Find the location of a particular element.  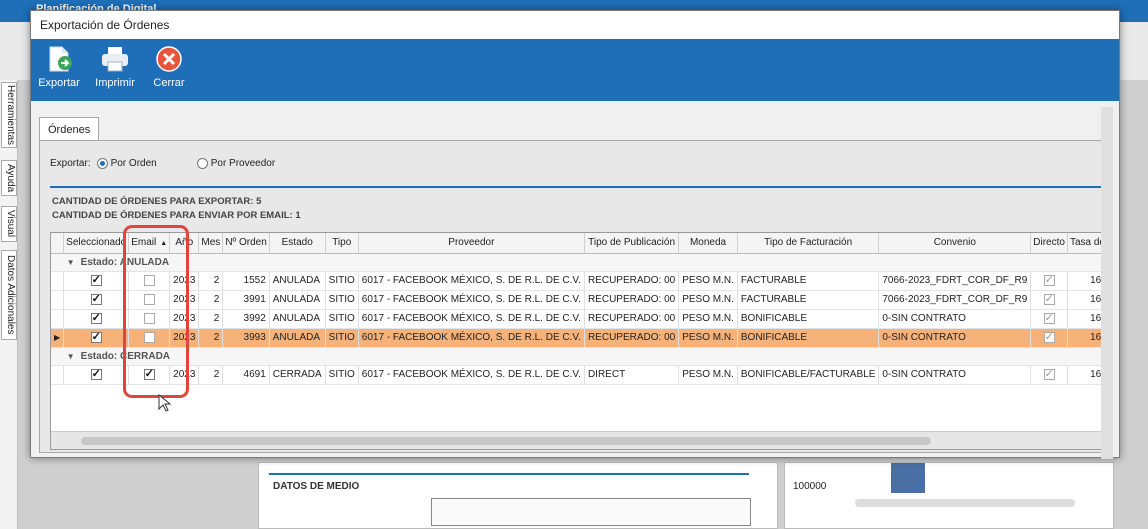

group-label: ▼ Estado: ANULADA is located at coordinates (584, 262).